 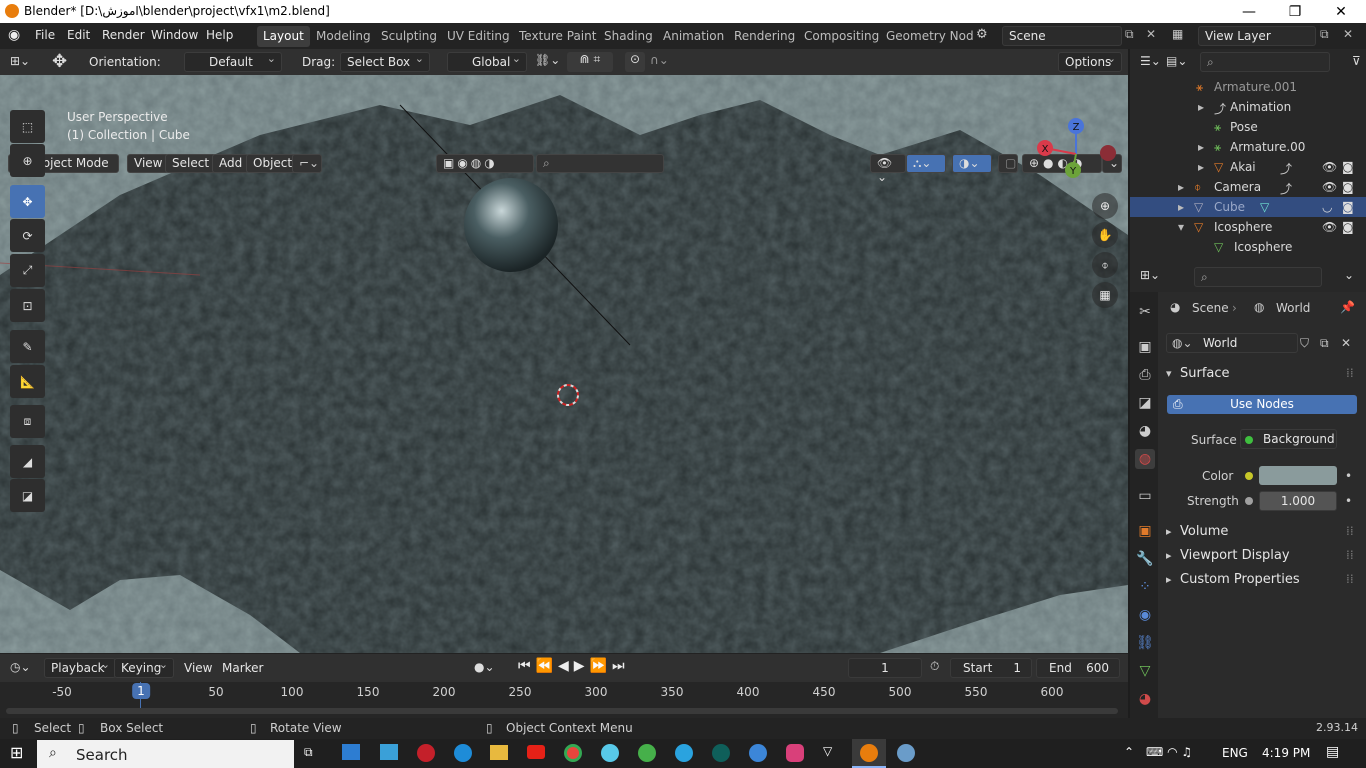 What do you see at coordinates (693, 36) in the screenshot?
I see `tab-animation: Animation` at bounding box center [693, 36].